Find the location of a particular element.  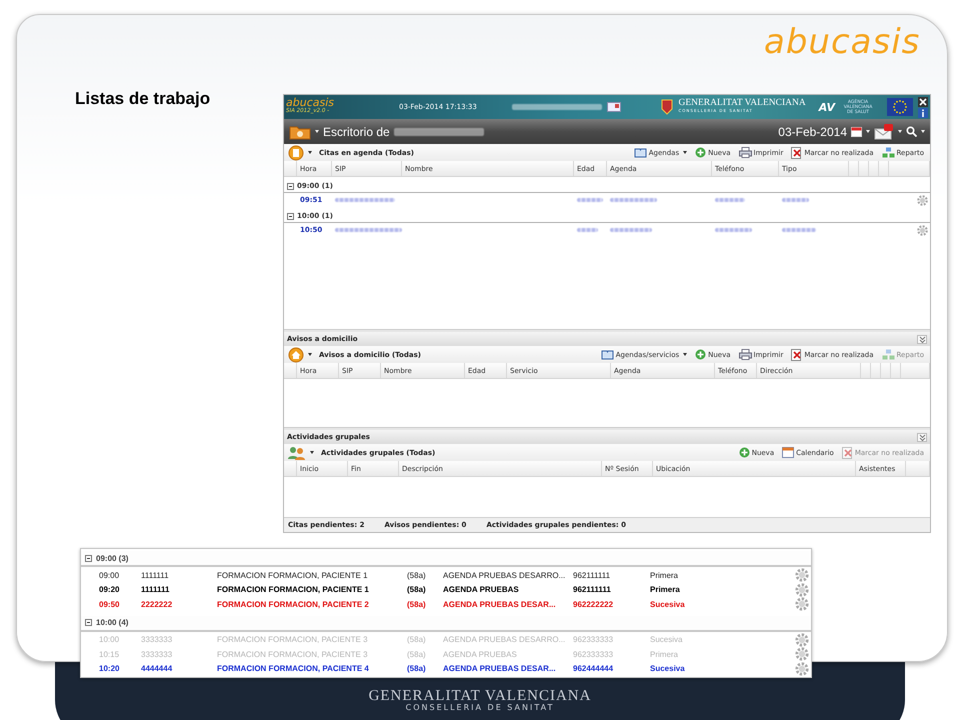

phone-cell-text: 962222222 is located at coordinates (593, 604).